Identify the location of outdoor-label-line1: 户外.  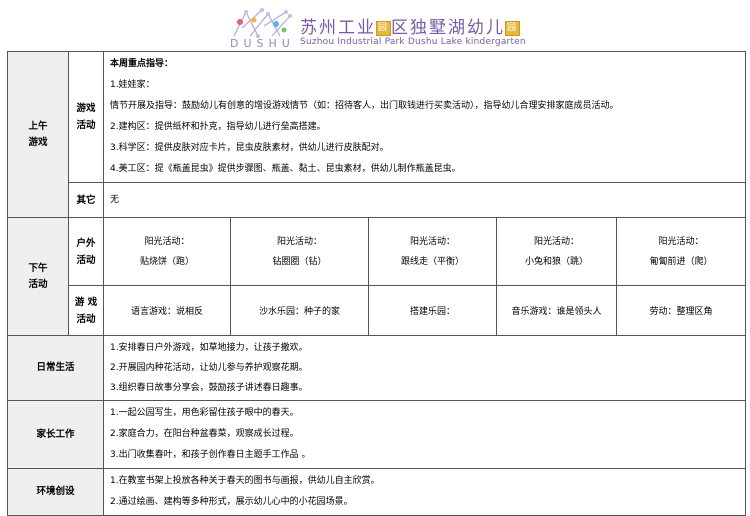
(86, 243).